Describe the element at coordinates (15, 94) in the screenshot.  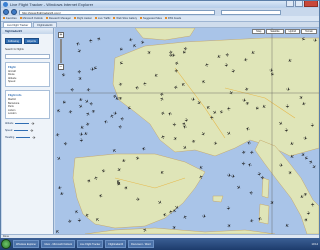
I see `flight-info-title: Flight info` at that location.